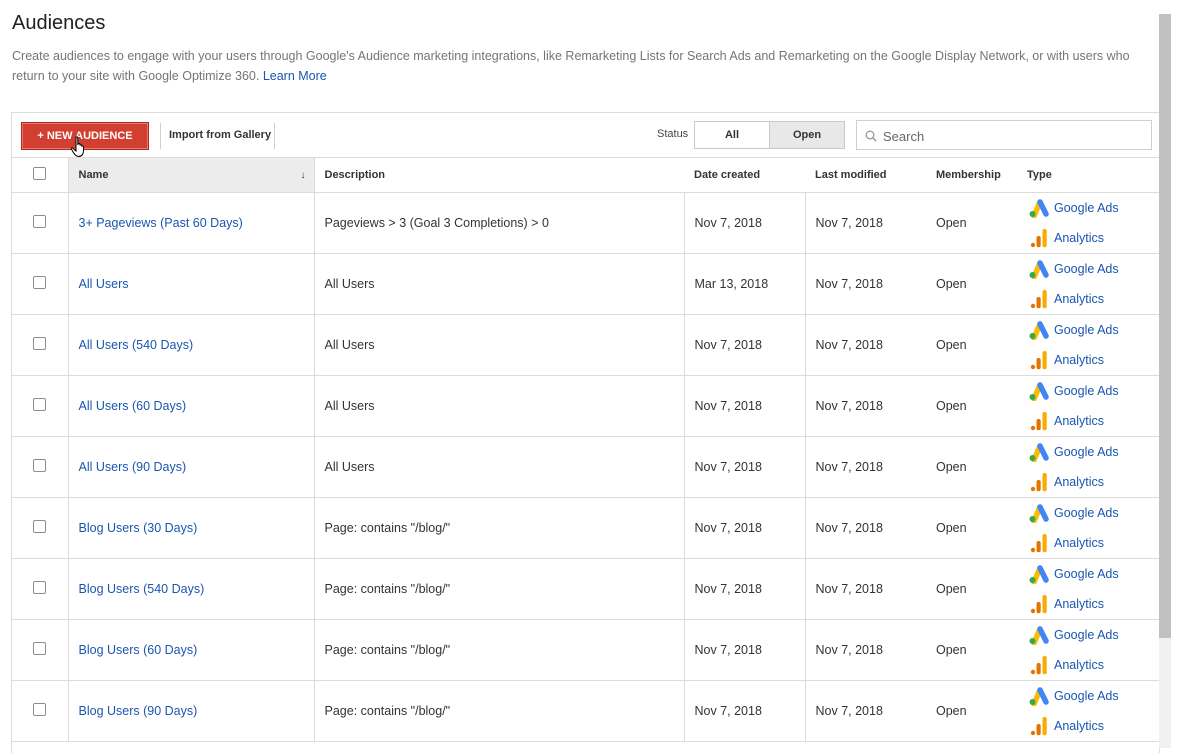  I want to click on status-open-toggle: Open, so click(807, 135).